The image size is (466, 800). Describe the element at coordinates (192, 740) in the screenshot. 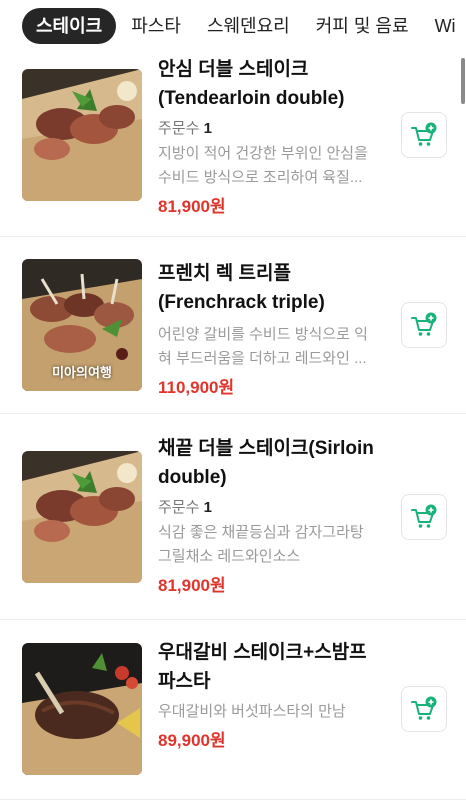

I see `menu-item-price: 89,900원` at that location.